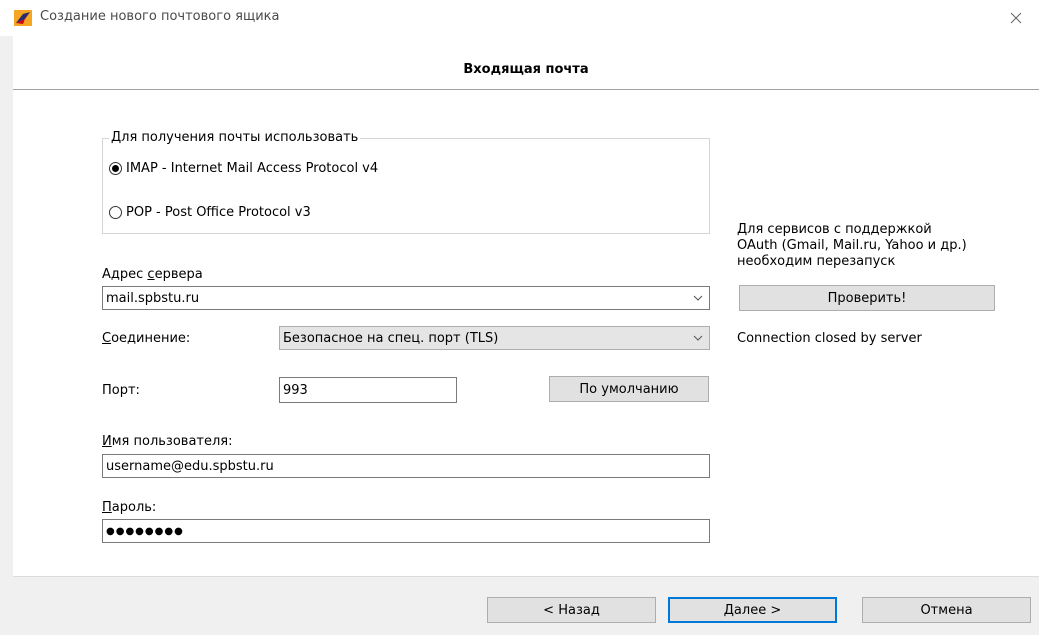 The height and width of the screenshot is (635, 1039). Describe the element at coordinates (146, 338) in the screenshot. I see `connection-label: Соединение:` at that location.